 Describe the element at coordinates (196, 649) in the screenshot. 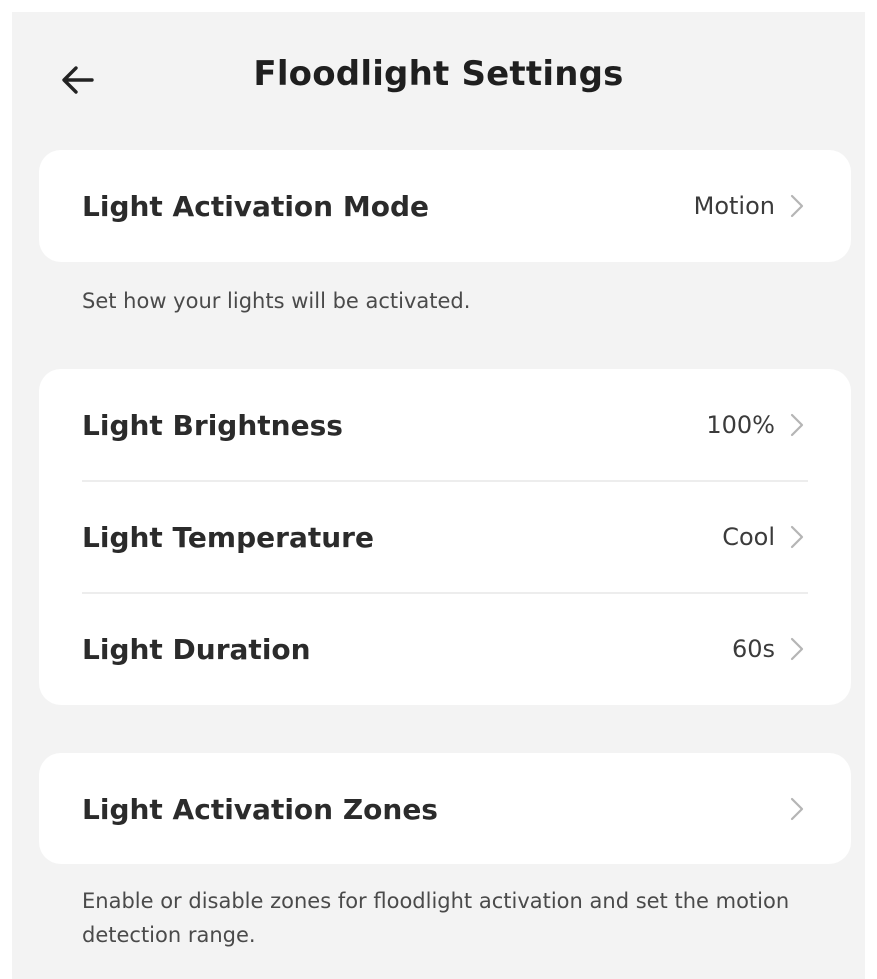

I see `light-duration-label: Light Duration` at that location.